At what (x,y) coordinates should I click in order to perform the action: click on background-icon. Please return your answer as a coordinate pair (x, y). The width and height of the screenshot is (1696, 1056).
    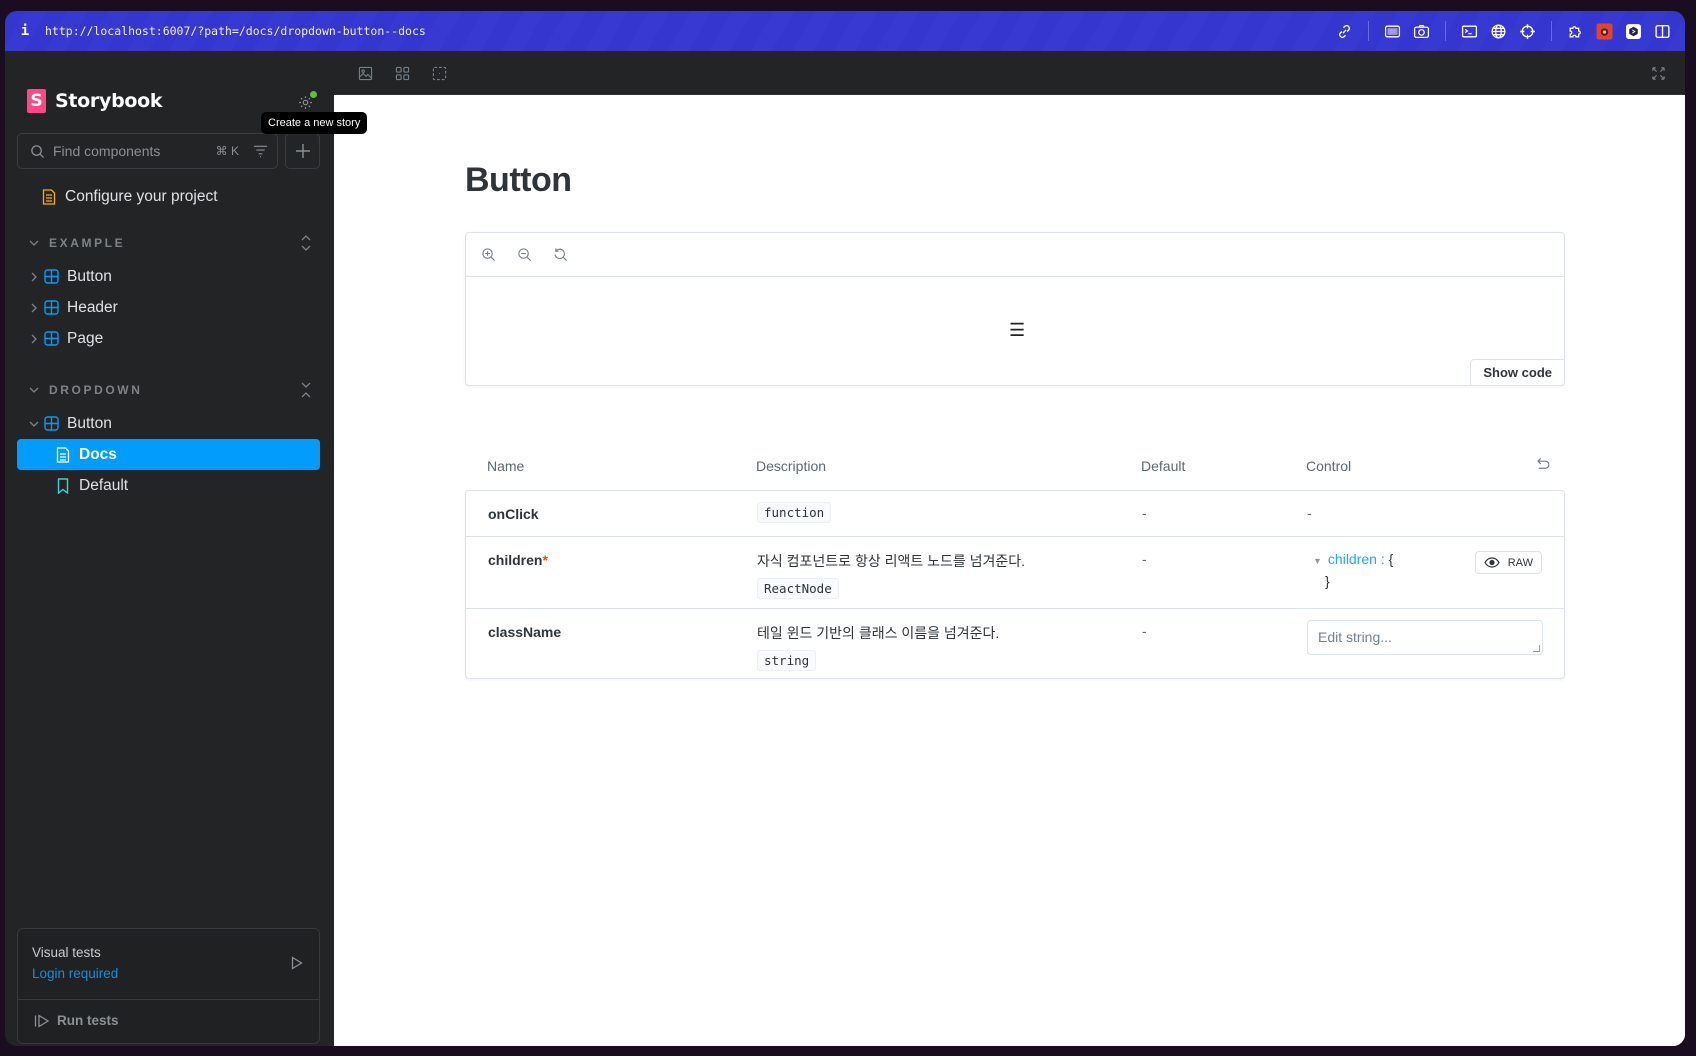
    Looking at the image, I should click on (365, 73).